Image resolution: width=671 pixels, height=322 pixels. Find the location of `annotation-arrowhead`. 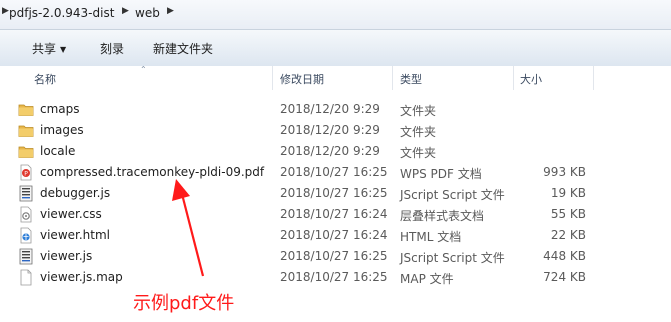

annotation-arrowhead is located at coordinates (181, 190).